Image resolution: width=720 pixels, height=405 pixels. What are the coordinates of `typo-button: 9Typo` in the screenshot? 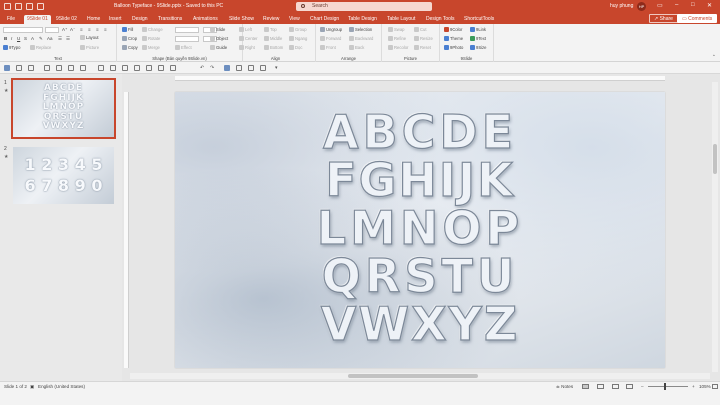 It's located at (11, 47).